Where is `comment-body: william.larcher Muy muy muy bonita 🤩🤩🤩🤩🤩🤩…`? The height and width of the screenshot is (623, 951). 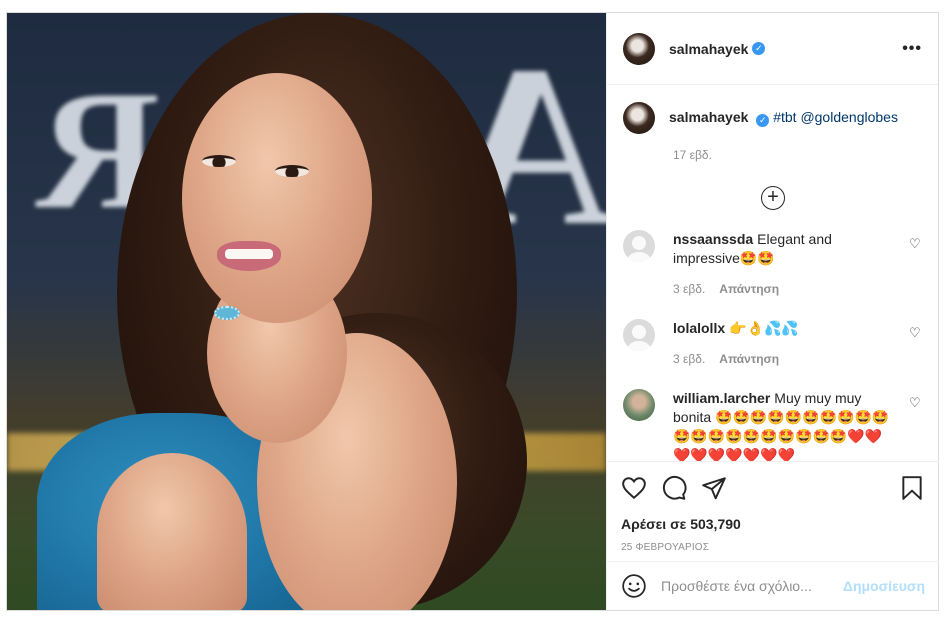 comment-body: william.larcher Muy muy muy bonita 🤩🤩🤩🤩🤩🤩… is located at coordinates (782, 425).